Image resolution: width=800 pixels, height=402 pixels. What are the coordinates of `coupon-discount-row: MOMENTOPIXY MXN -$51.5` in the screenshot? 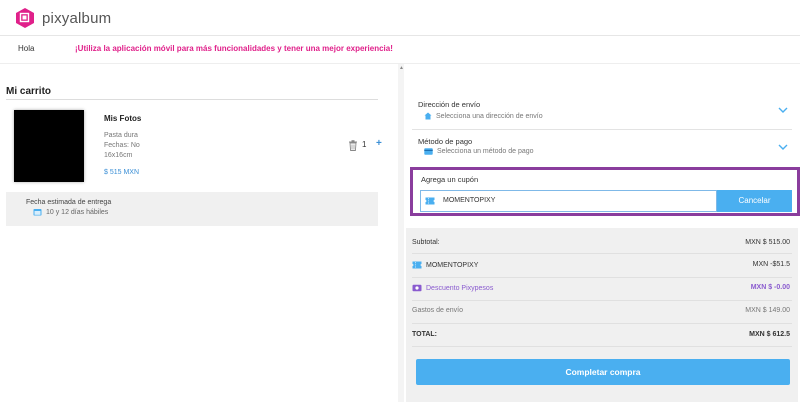 It's located at (602, 268).